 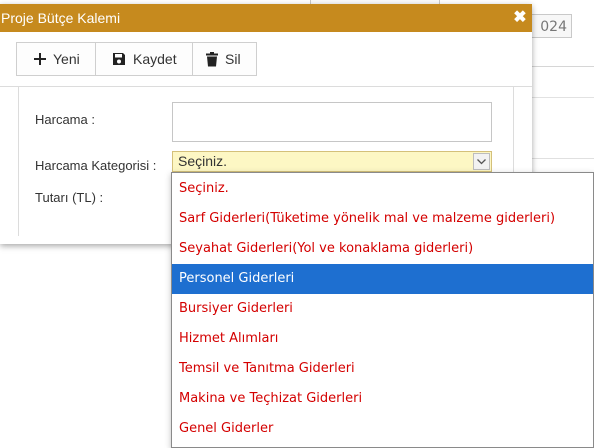 What do you see at coordinates (61, 18) in the screenshot?
I see `dialog-title: Proje Bütçe Kalemi` at bounding box center [61, 18].